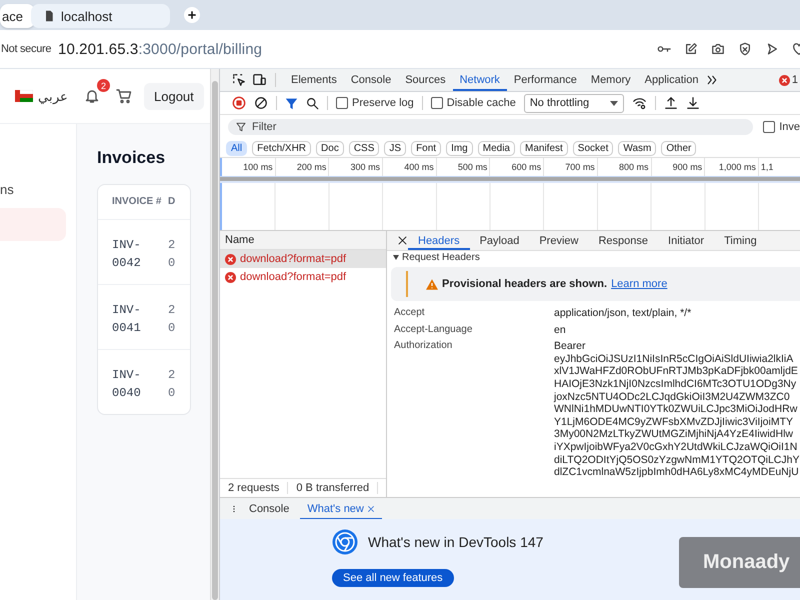 Image resolution: width=800 pixels, height=600 pixels. I want to click on column-header: INVOICE #, so click(137, 202).